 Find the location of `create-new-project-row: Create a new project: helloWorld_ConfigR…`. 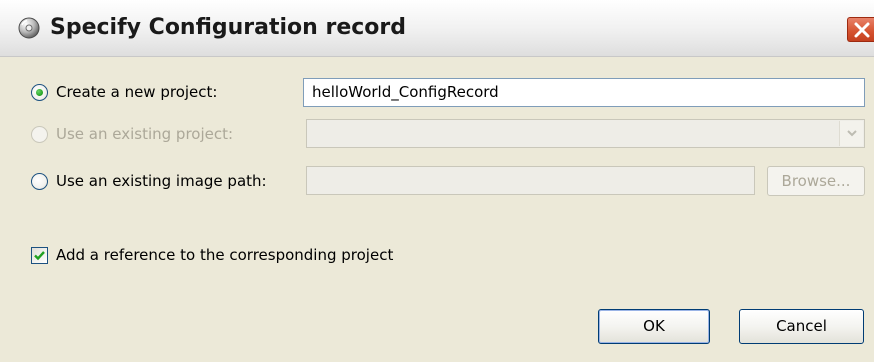

create-new-project-row: Create a new project: helloWorld_ConfigR… is located at coordinates (437, 93).